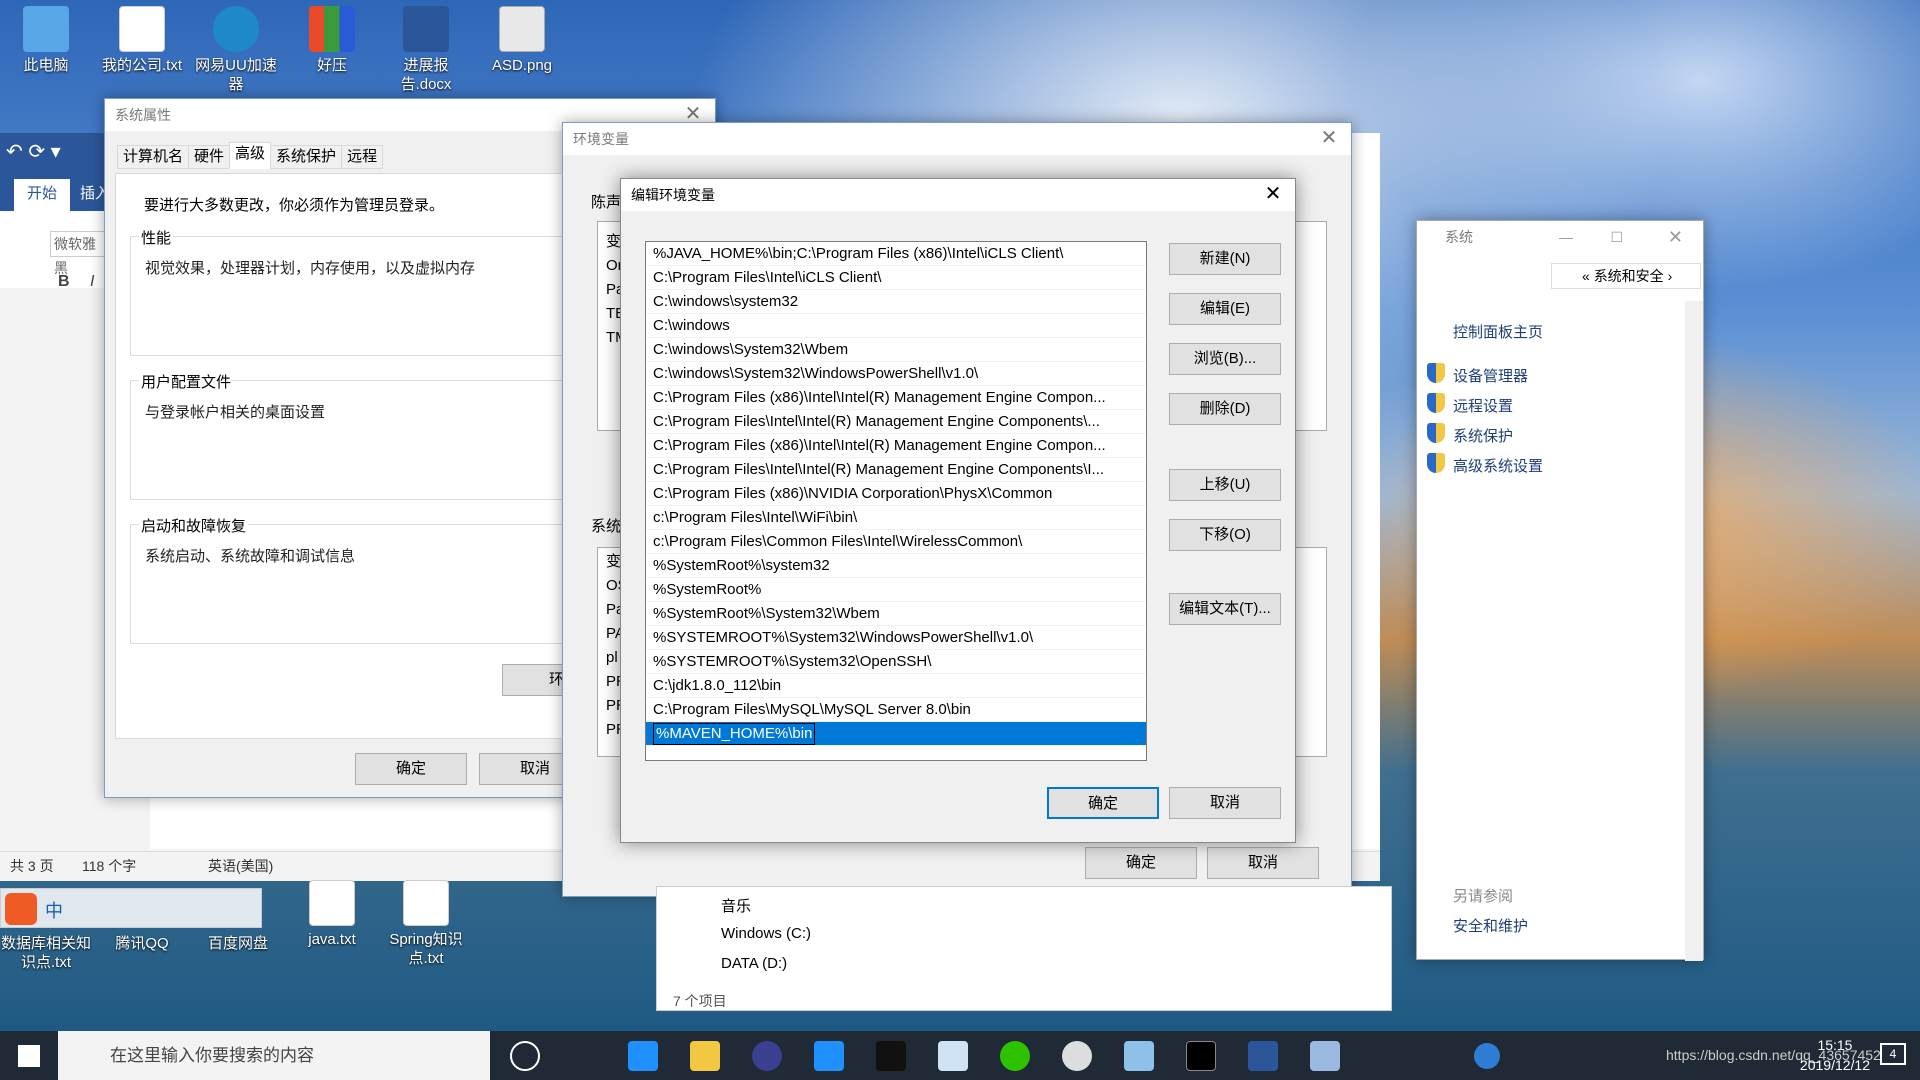 The width and height of the screenshot is (1920, 1080). What do you see at coordinates (736, 905) in the screenshot?
I see `nav-item-music: 音乐` at bounding box center [736, 905].